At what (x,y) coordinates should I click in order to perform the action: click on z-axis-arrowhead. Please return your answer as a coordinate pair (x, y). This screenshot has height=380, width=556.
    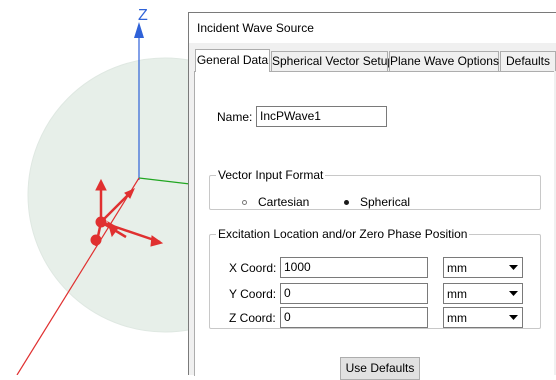
    Looking at the image, I should click on (139, 30).